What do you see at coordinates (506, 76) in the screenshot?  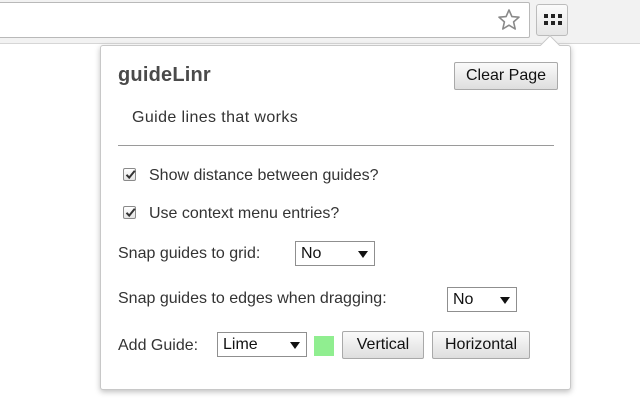 I see `clear-page-button: Clear Page` at bounding box center [506, 76].